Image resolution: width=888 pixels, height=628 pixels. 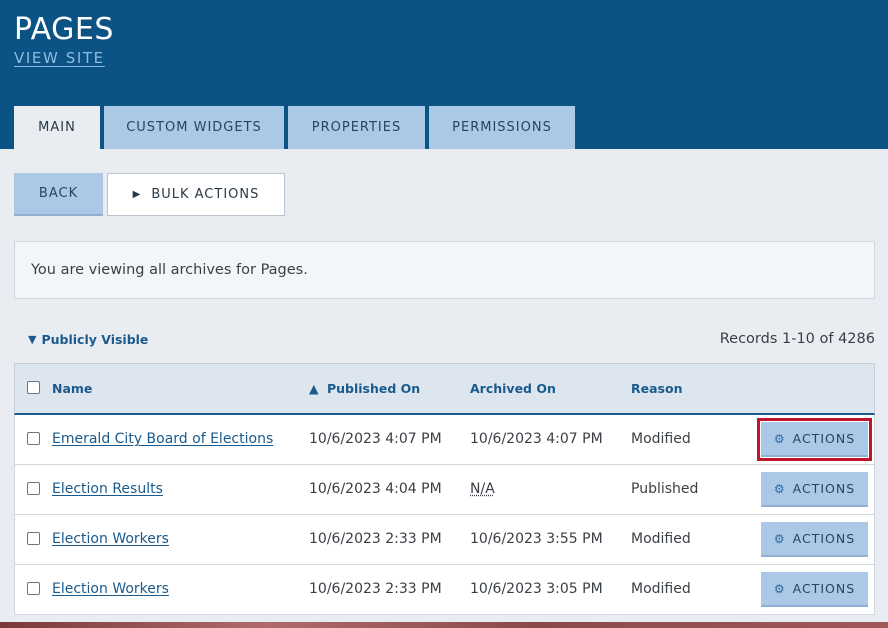 I want to click on sort-ascending-icon: ▲, so click(x=314, y=388).